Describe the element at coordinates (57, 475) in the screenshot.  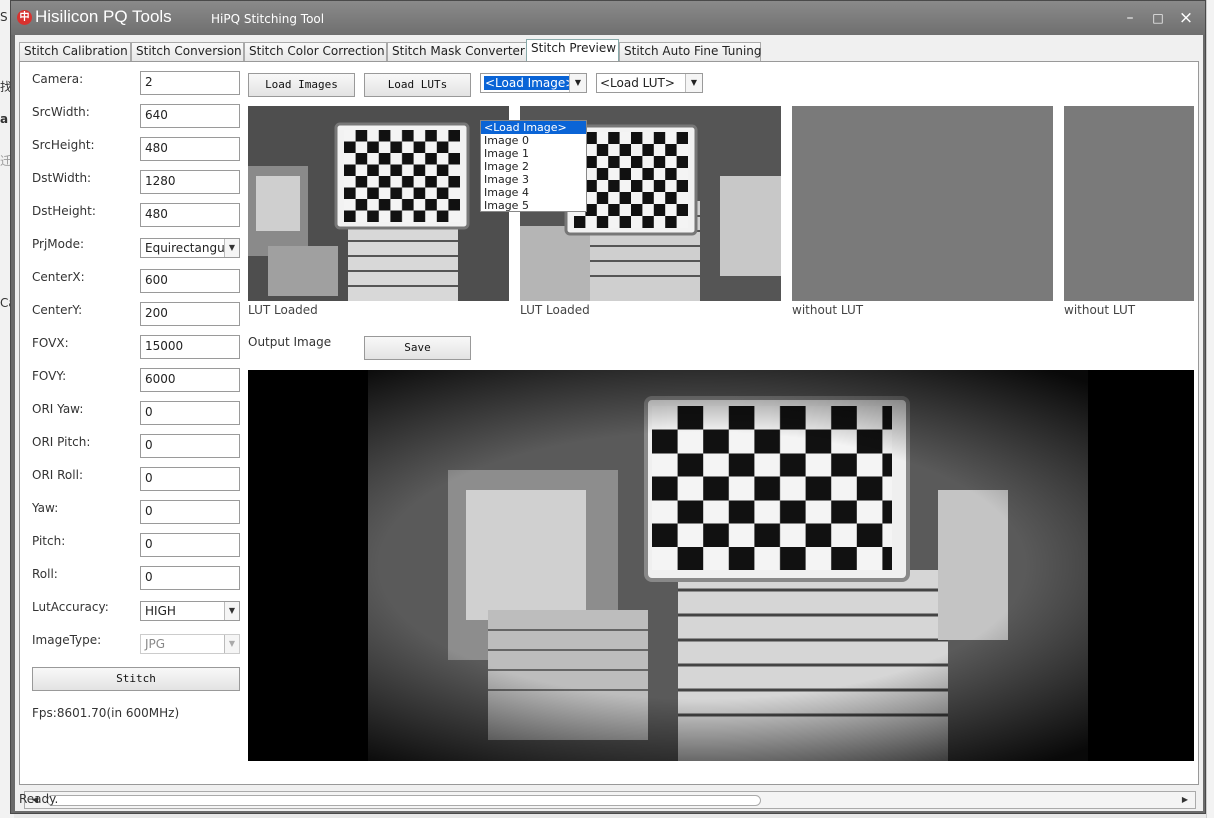
I see `ori-roll-label: ORI Roll:` at that location.